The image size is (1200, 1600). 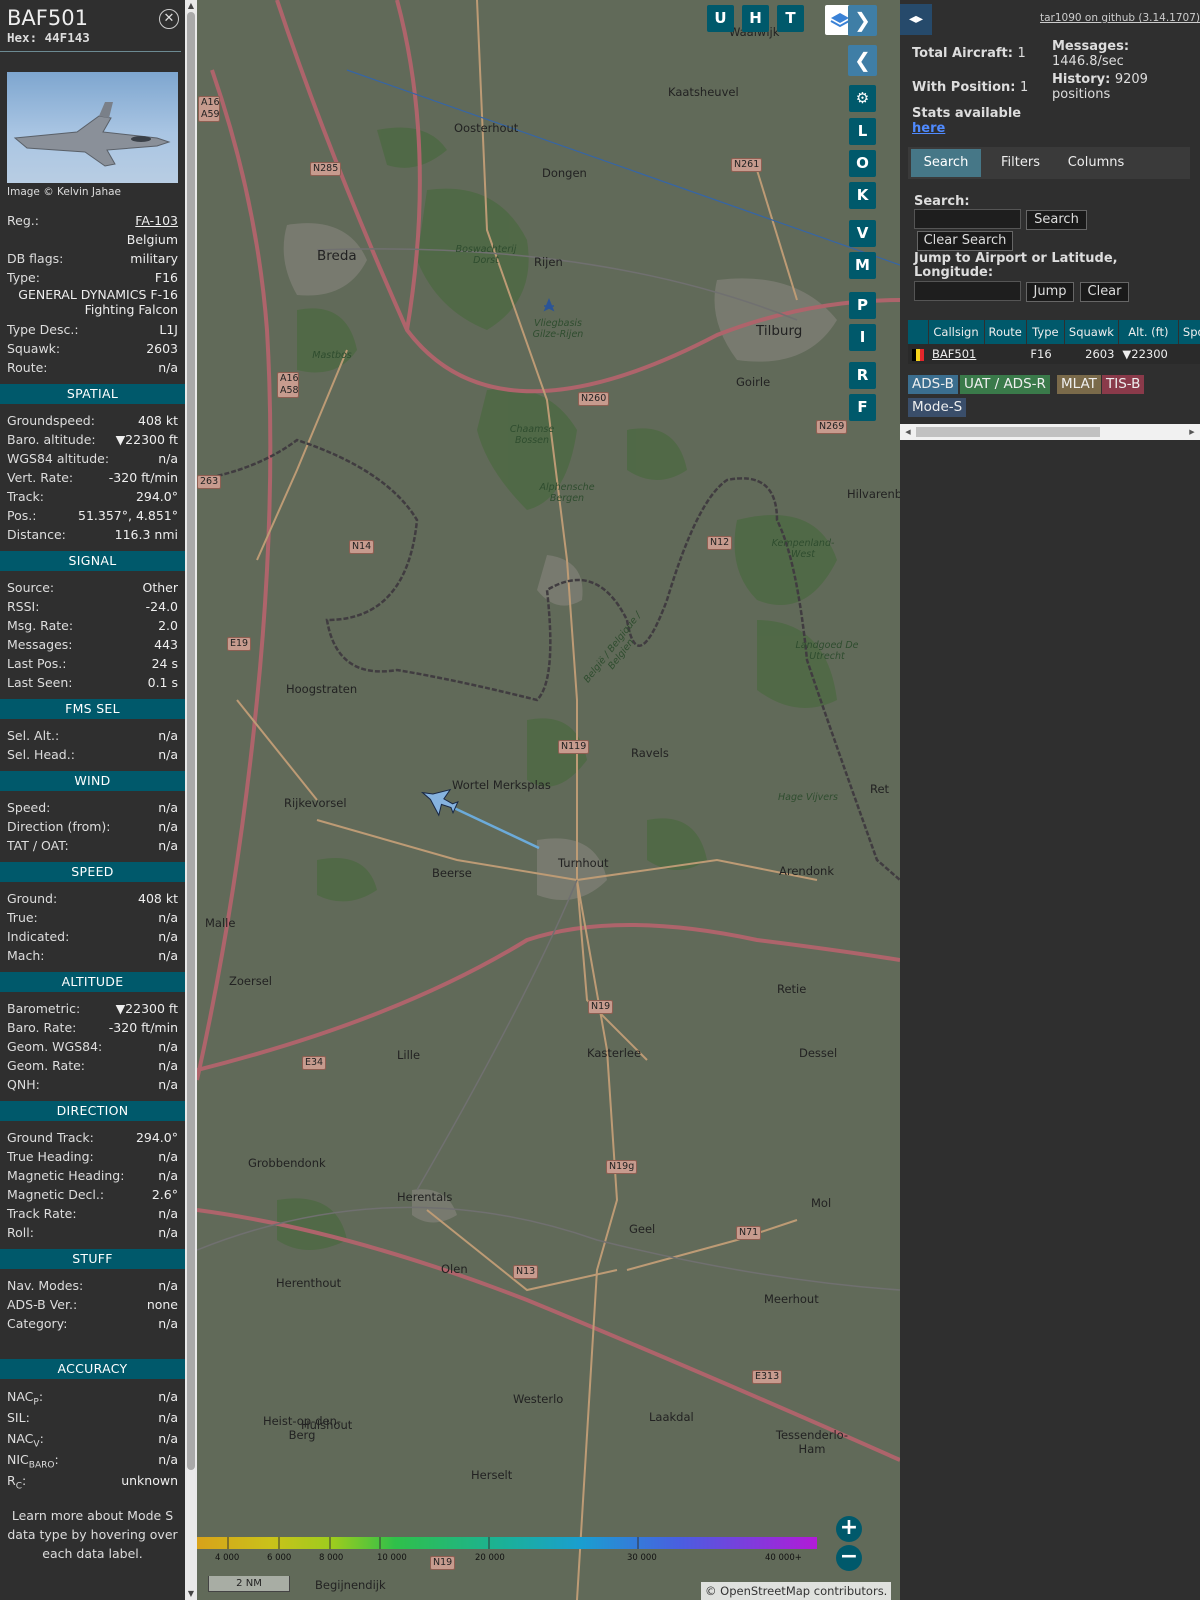 I want to click on info-row: Ground Track: 294.0°, so click(x=92, y=1137).